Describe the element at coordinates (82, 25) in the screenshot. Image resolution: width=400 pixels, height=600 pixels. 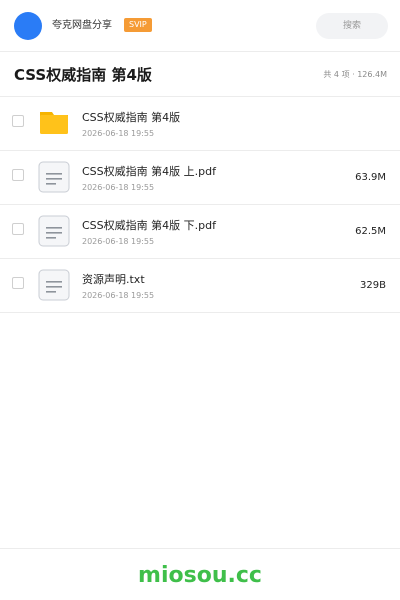
I see `share-owner-name: 夸克网盘分享` at that location.